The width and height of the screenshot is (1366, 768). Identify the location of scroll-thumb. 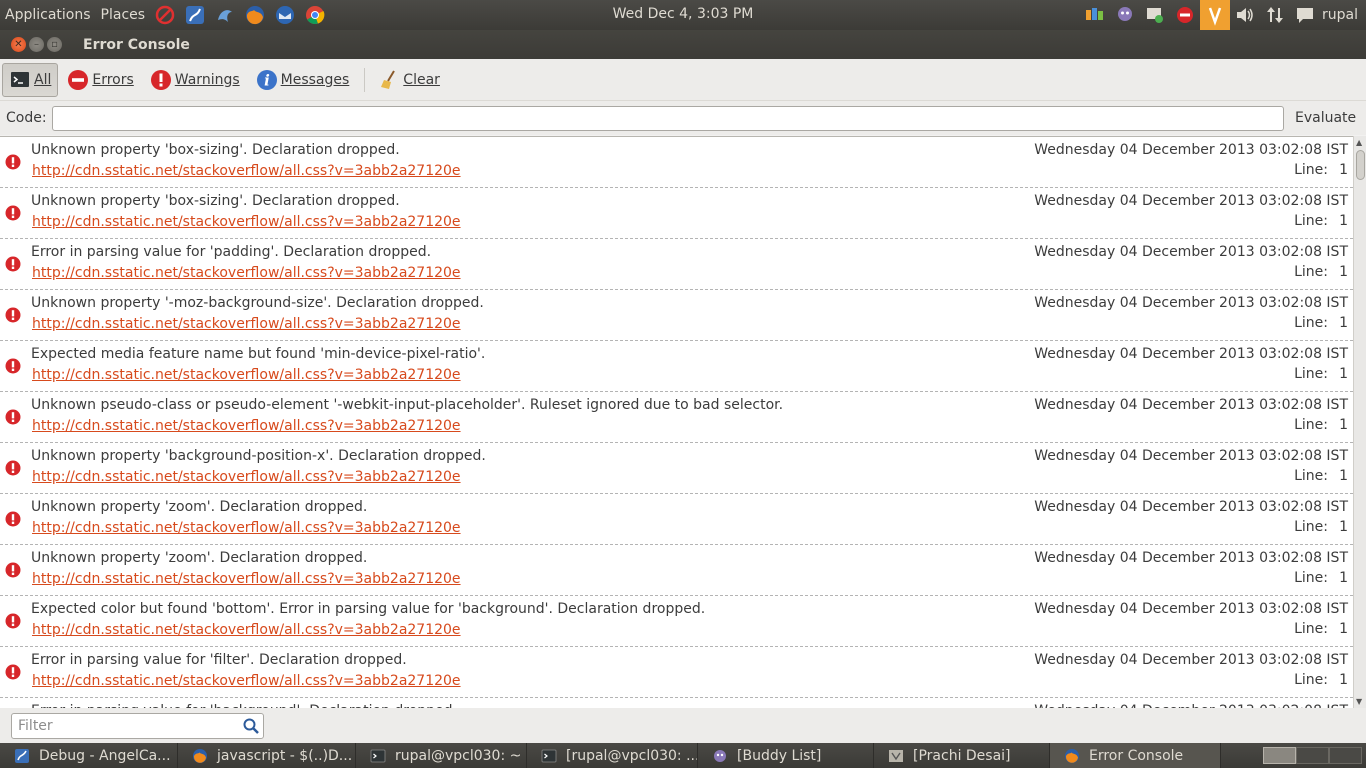
(1360, 165).